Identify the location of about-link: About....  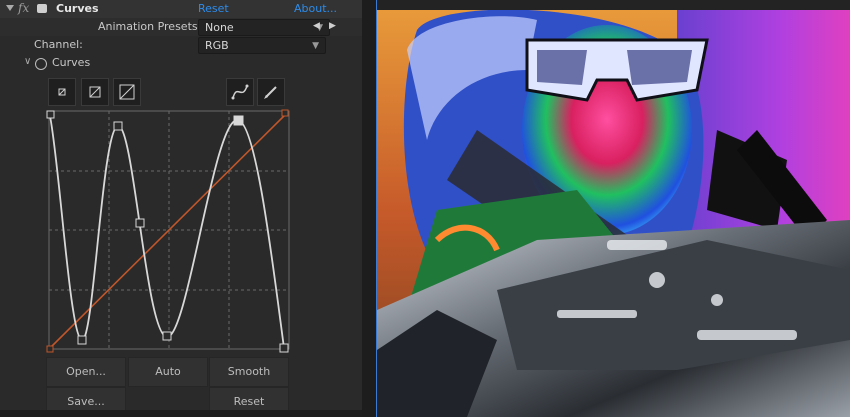
(315, 8).